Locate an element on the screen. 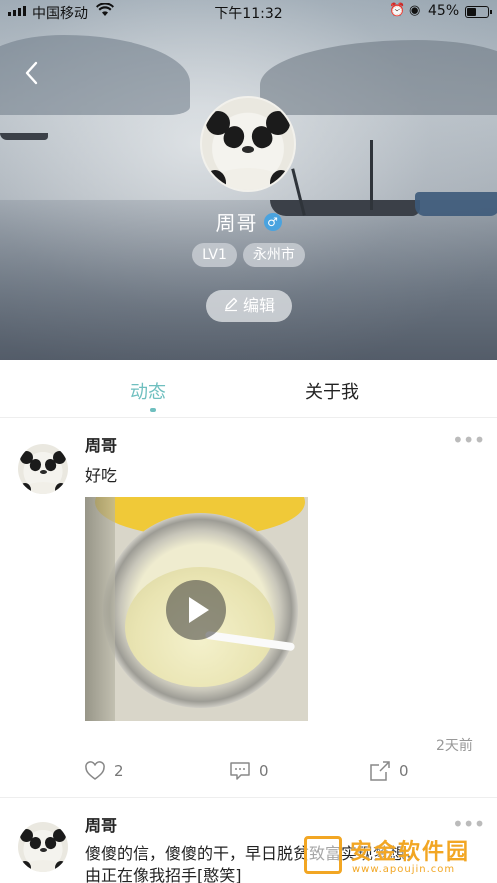 Image resolution: width=497 pixels, height=883 pixels. rotation-lock-icon: ◉ is located at coordinates (415, 10).